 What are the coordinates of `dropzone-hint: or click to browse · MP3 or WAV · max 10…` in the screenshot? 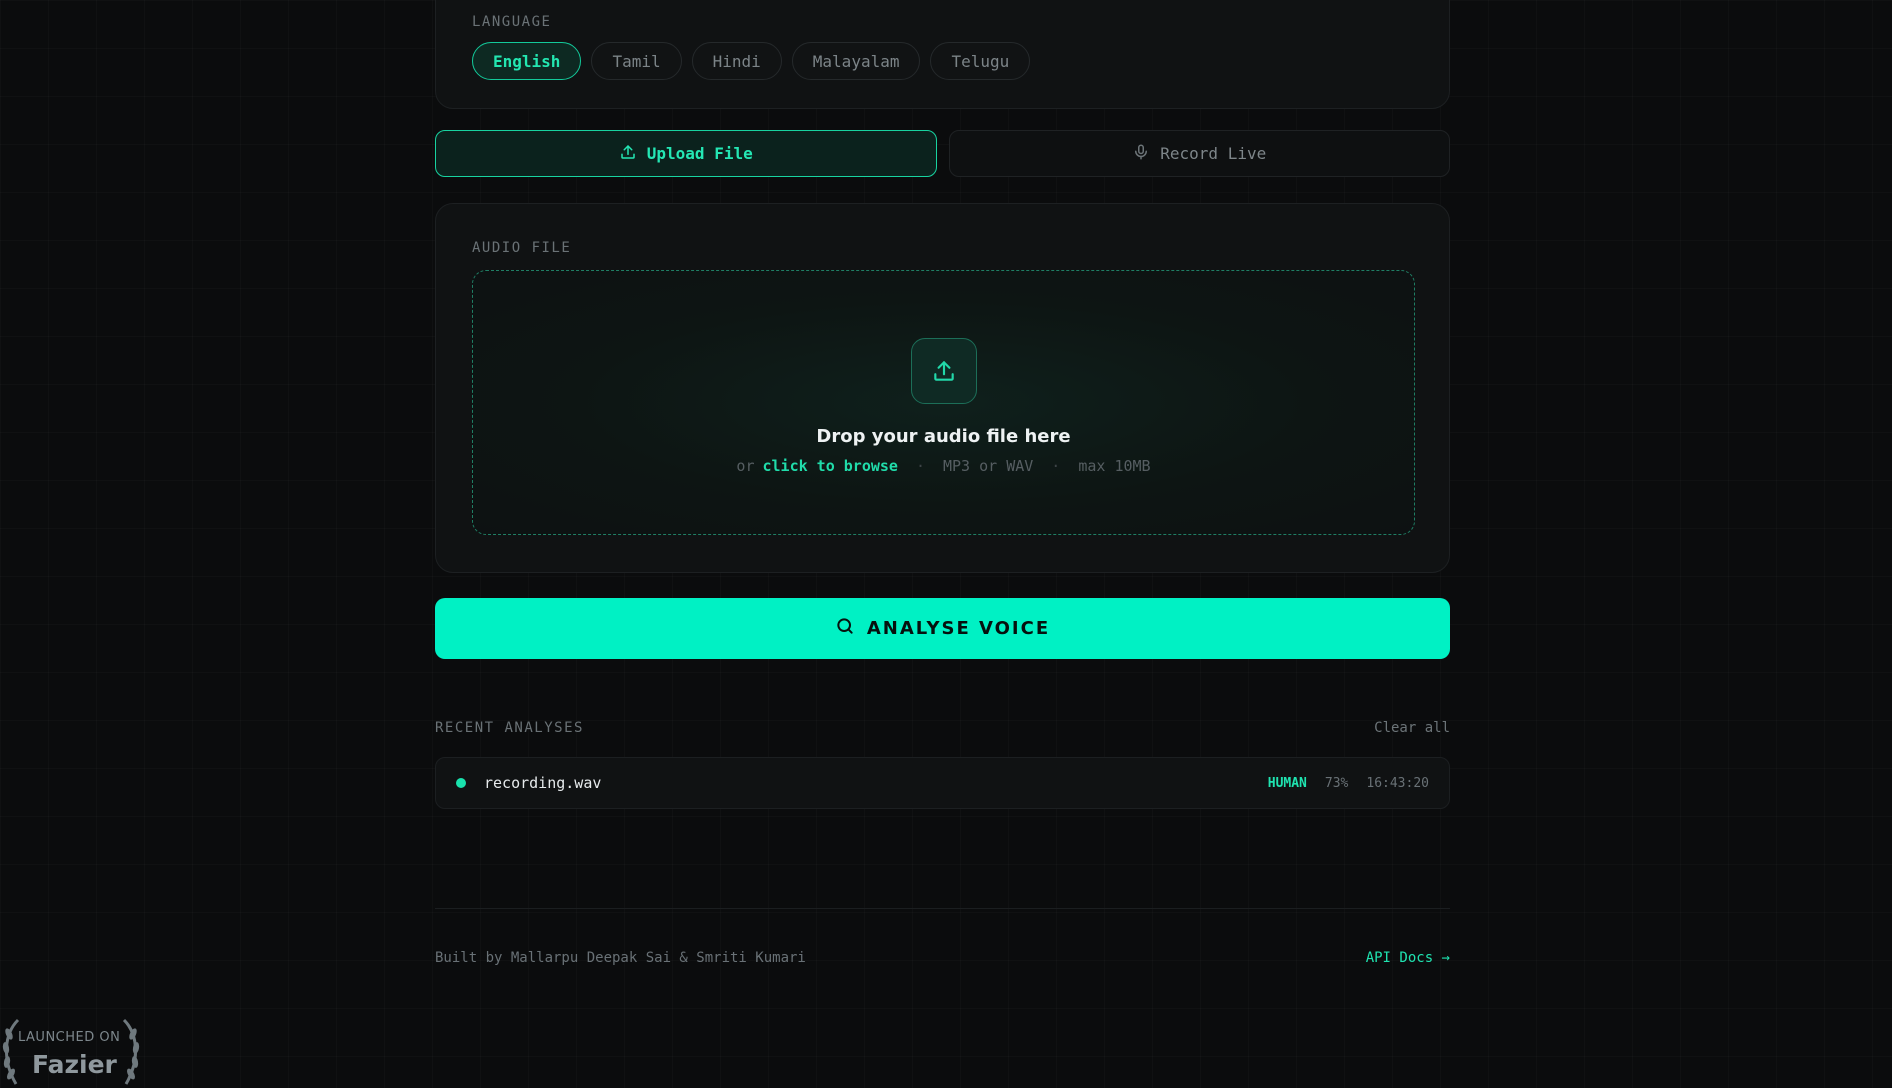 It's located at (943, 466).